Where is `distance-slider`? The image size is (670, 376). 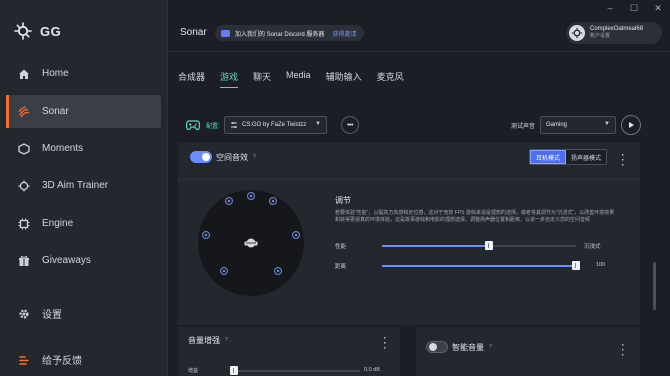 distance-slider is located at coordinates (481, 265).